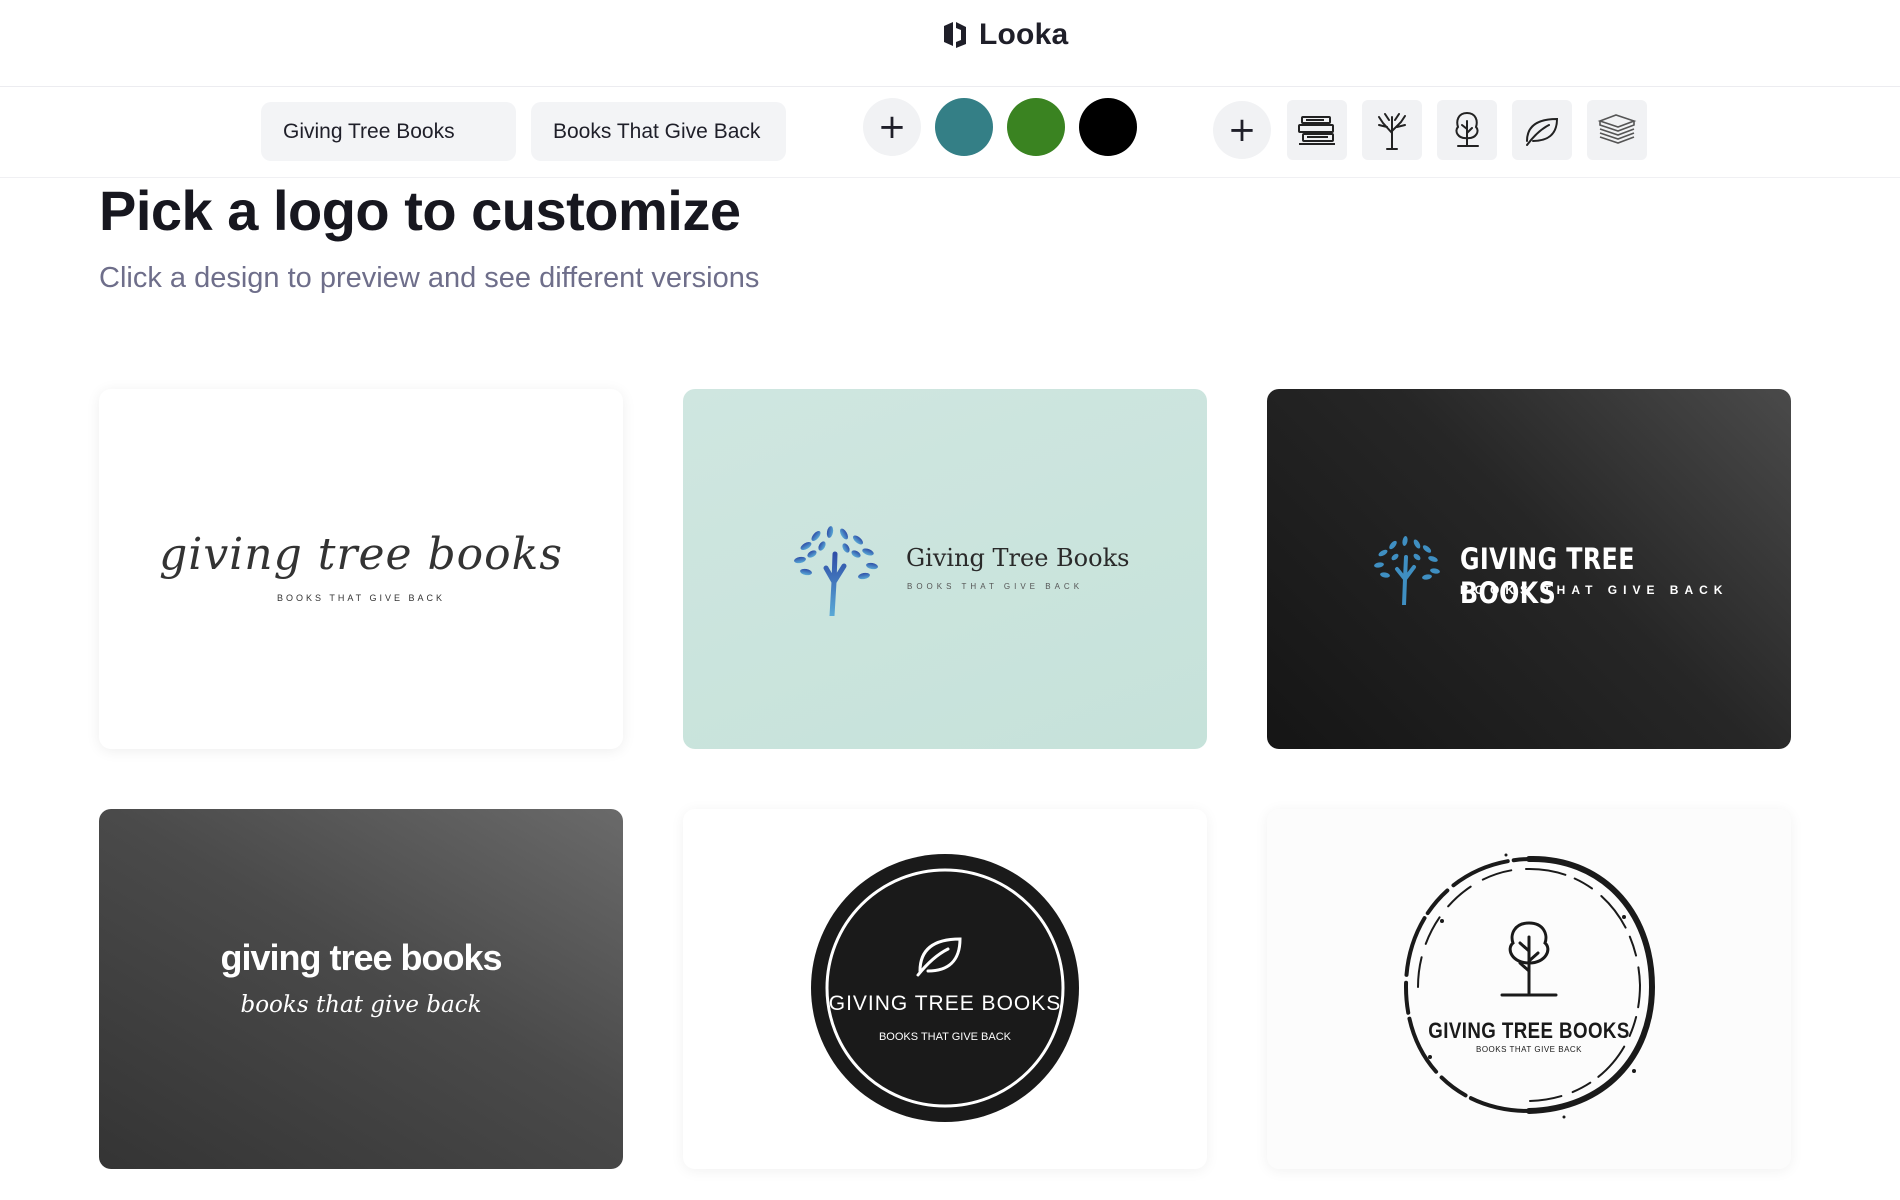 This screenshot has width=1900, height=1200. I want to click on symbol-tile-leaf, so click(1542, 130).